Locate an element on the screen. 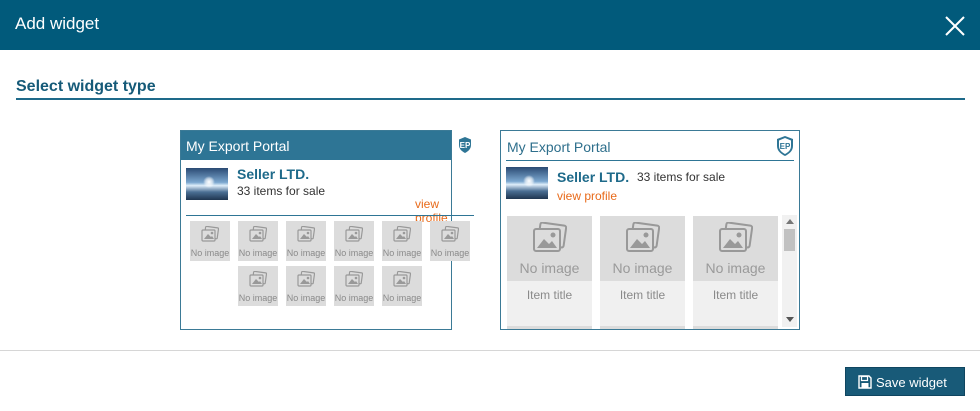 This screenshot has height=411, width=980. scrollbar is located at coordinates (789, 271).